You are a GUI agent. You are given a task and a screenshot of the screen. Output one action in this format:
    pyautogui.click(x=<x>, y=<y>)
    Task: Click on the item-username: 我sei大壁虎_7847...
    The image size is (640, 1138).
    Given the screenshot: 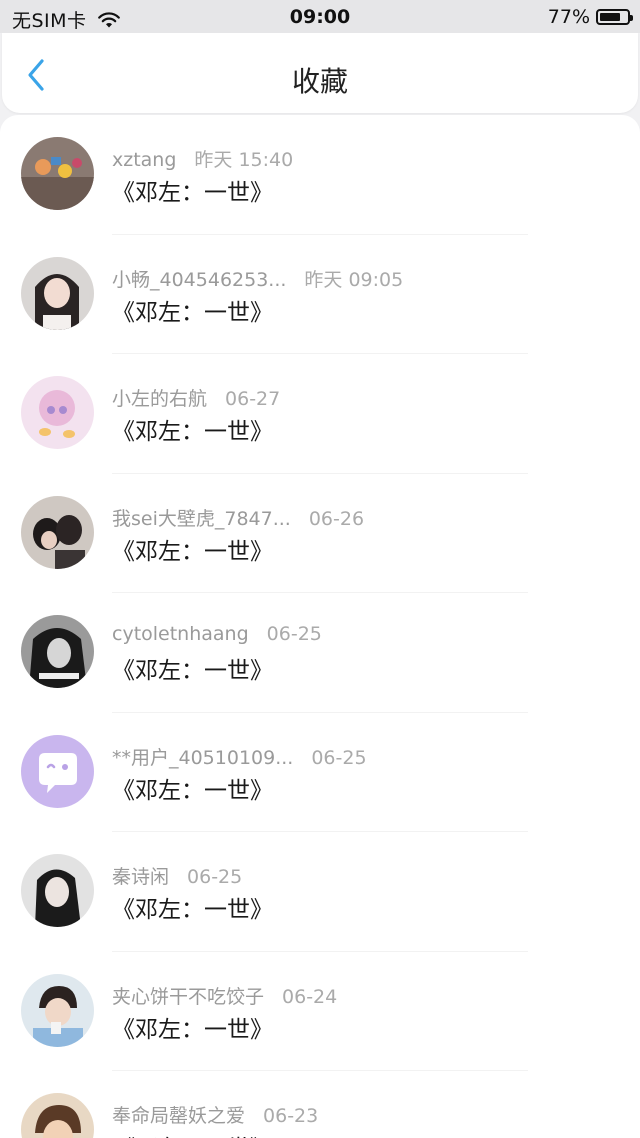 What is the action you would take?
    pyautogui.click(x=201, y=517)
    